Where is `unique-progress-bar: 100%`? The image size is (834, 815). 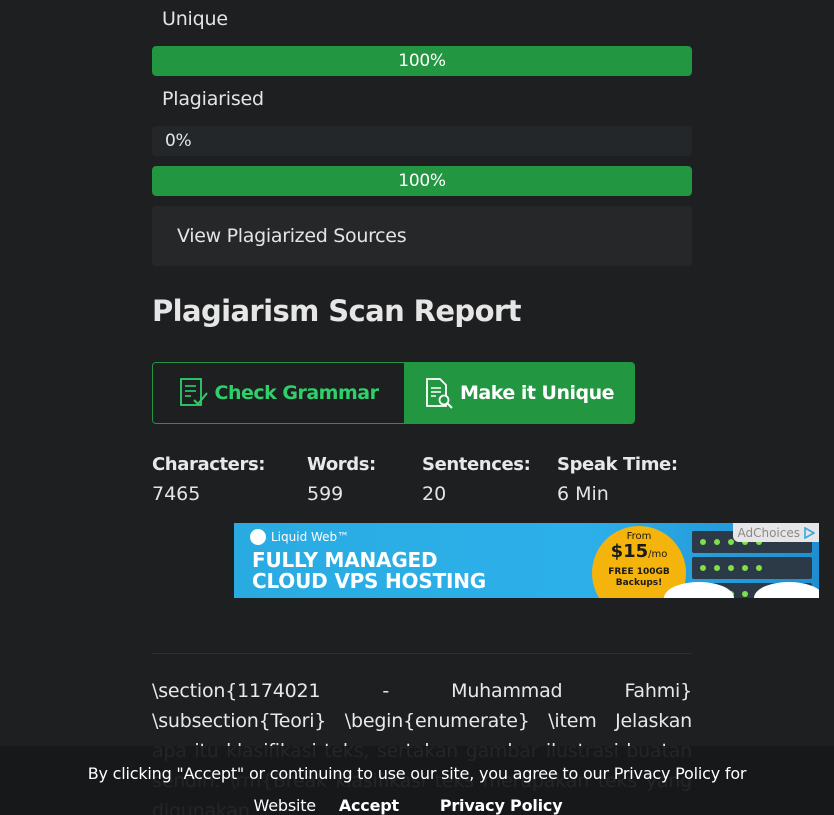
unique-progress-bar: 100% is located at coordinates (422, 61).